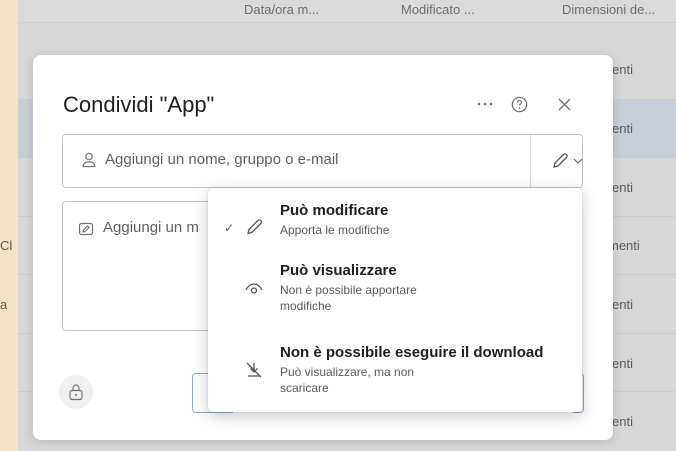  Describe the element at coordinates (4, 304) in the screenshot. I see `row-text-left: a` at that location.